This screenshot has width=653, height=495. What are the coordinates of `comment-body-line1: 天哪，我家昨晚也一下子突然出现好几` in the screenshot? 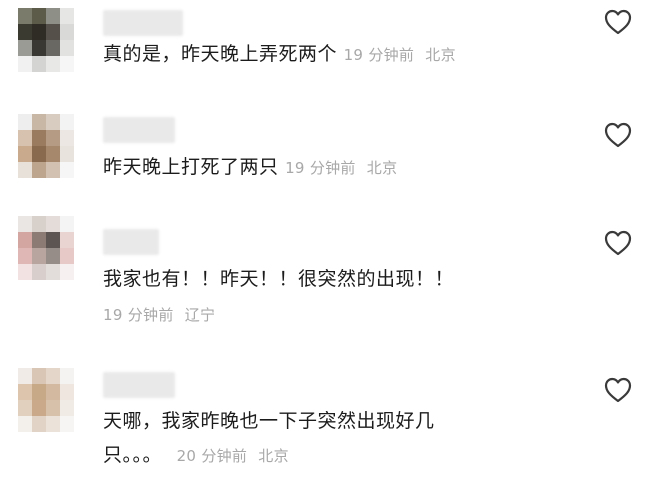 It's located at (269, 421).